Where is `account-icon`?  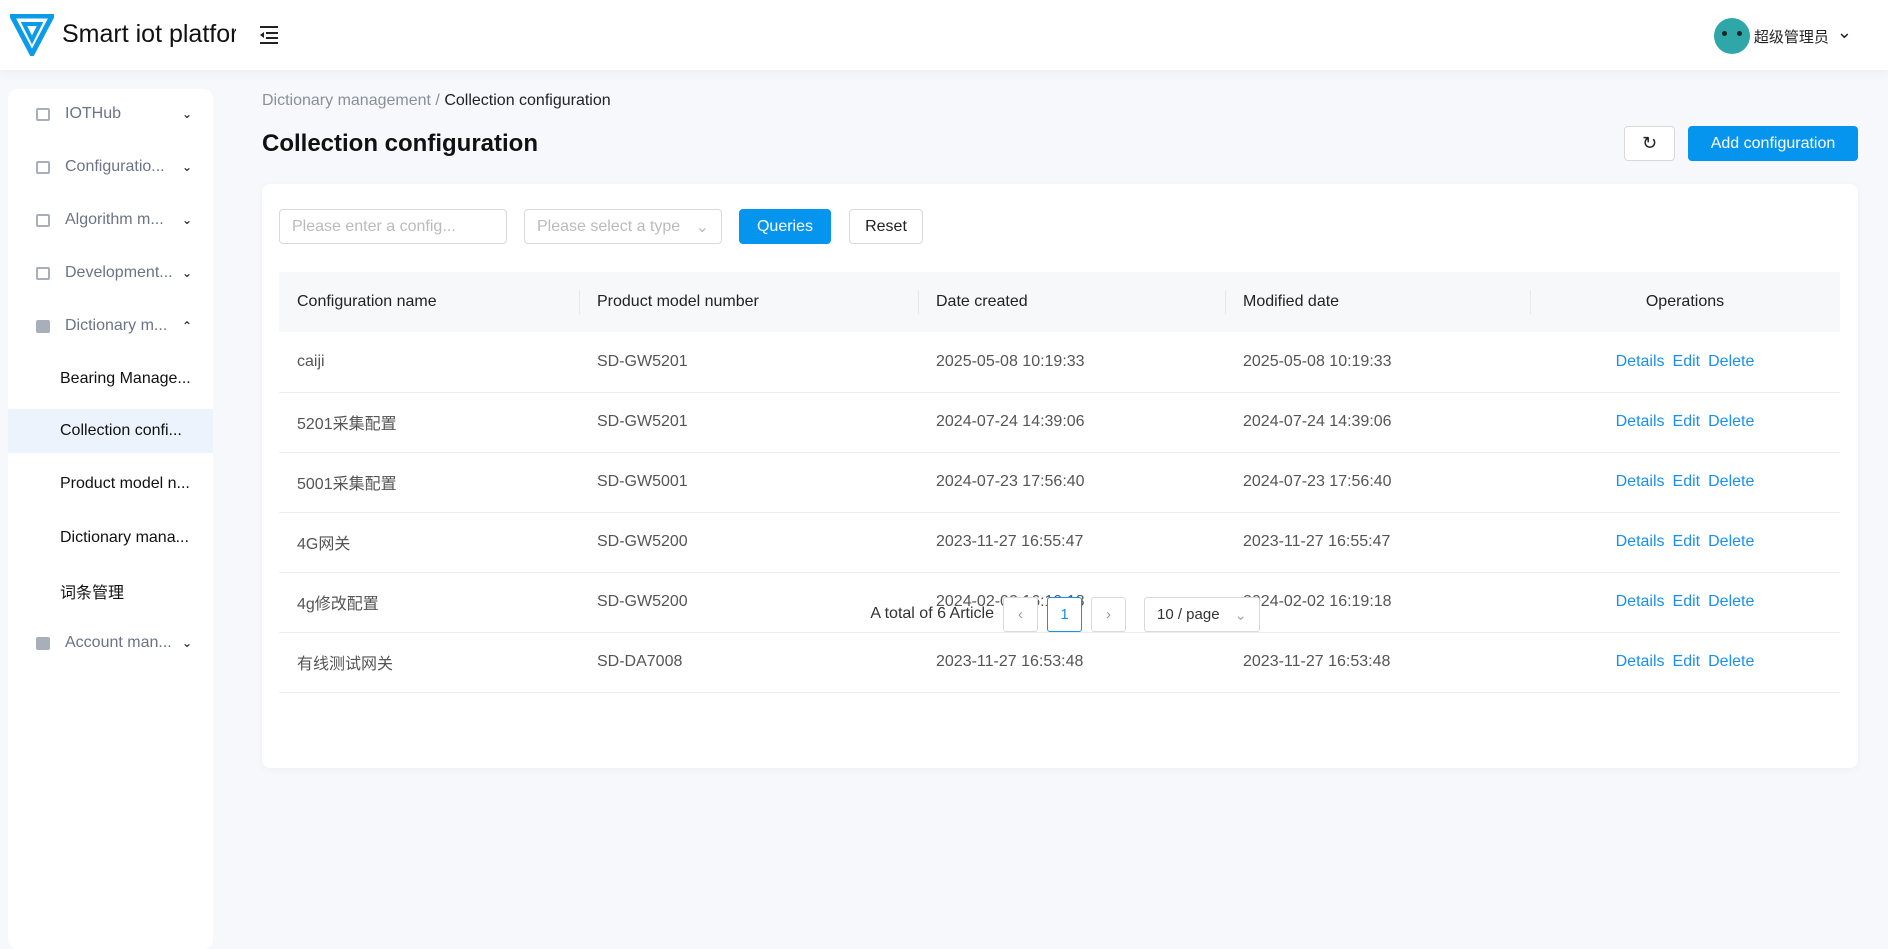
account-icon is located at coordinates (43, 643).